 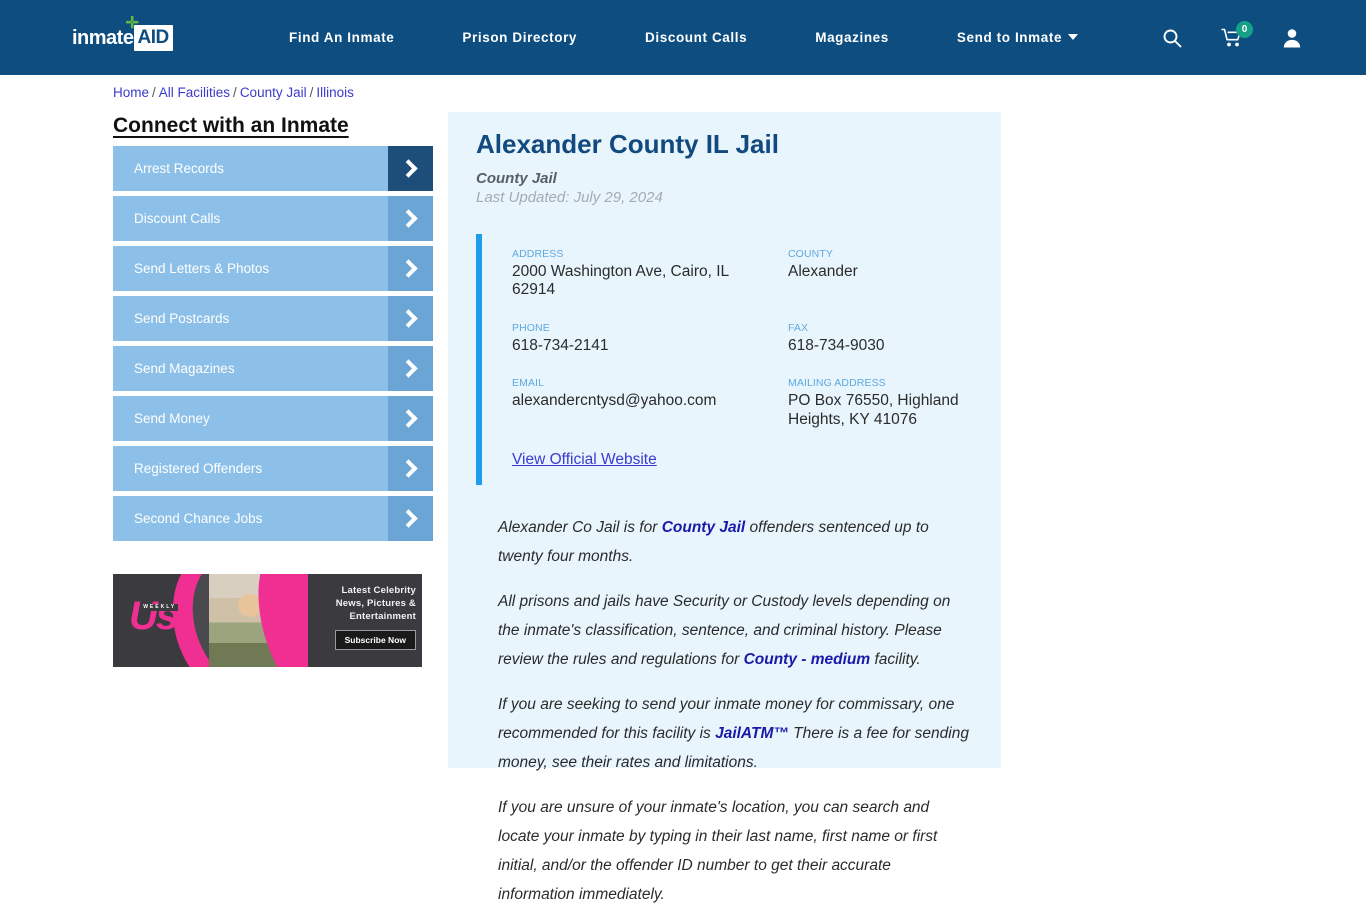 I want to click on view-official-website-link: View Official Website, so click(x=584, y=460).